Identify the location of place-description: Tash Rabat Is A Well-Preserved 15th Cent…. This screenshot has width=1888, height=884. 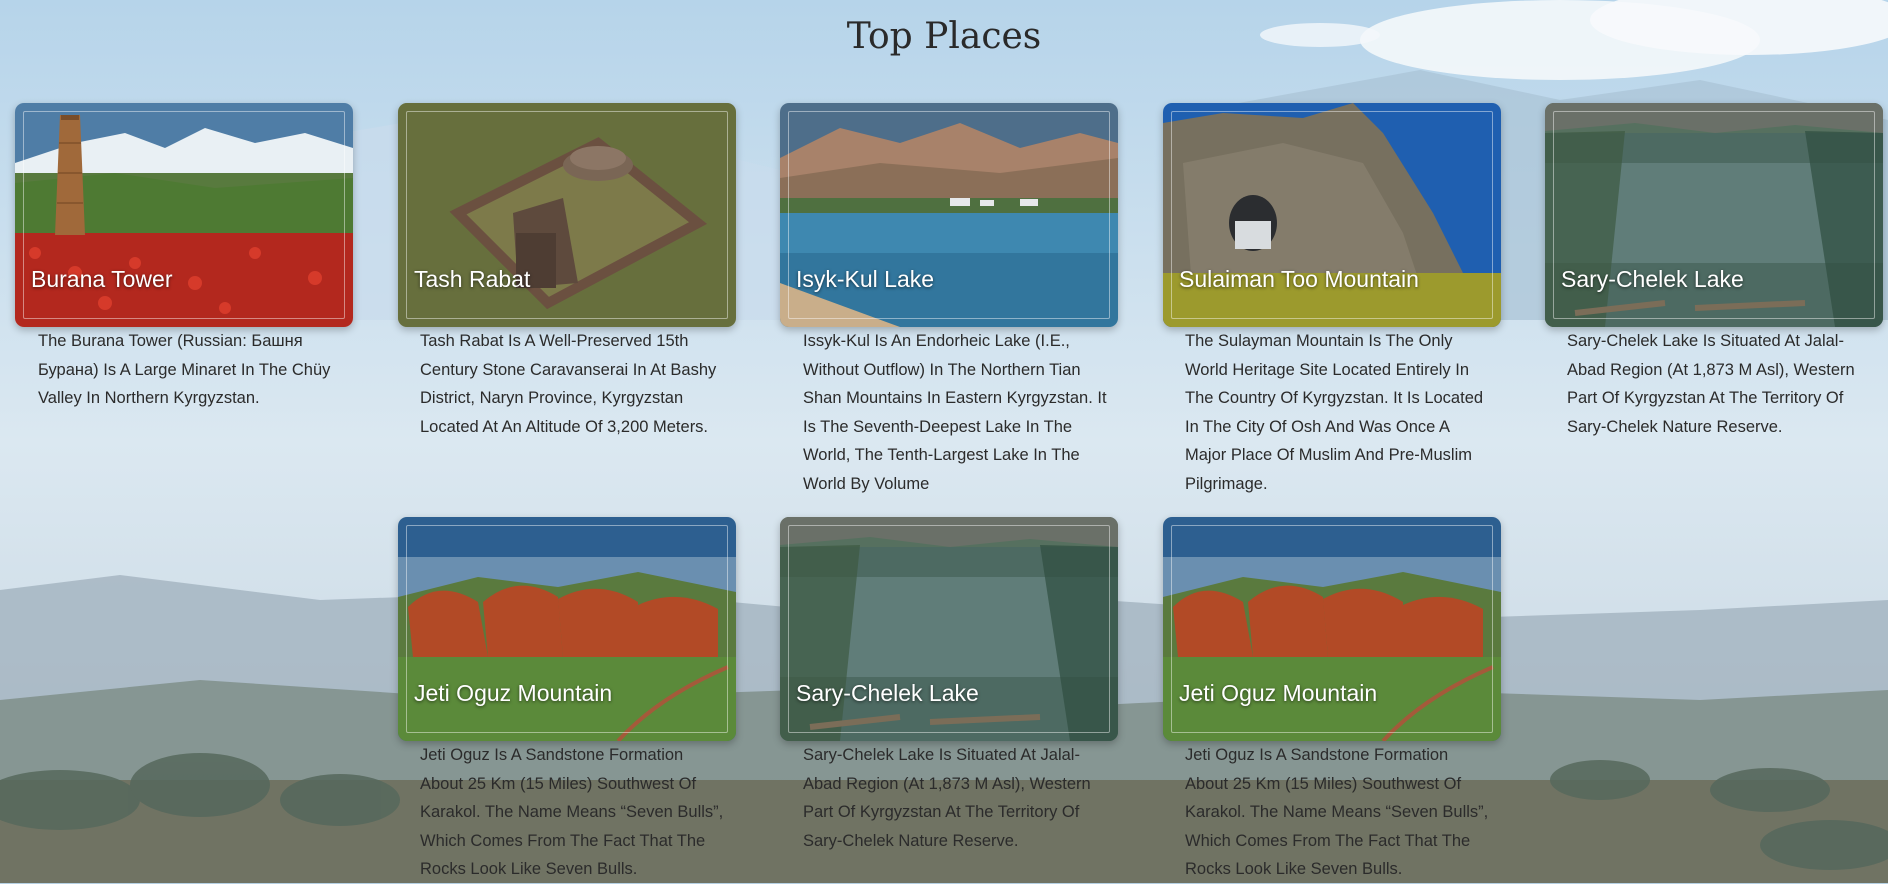
(568, 384).